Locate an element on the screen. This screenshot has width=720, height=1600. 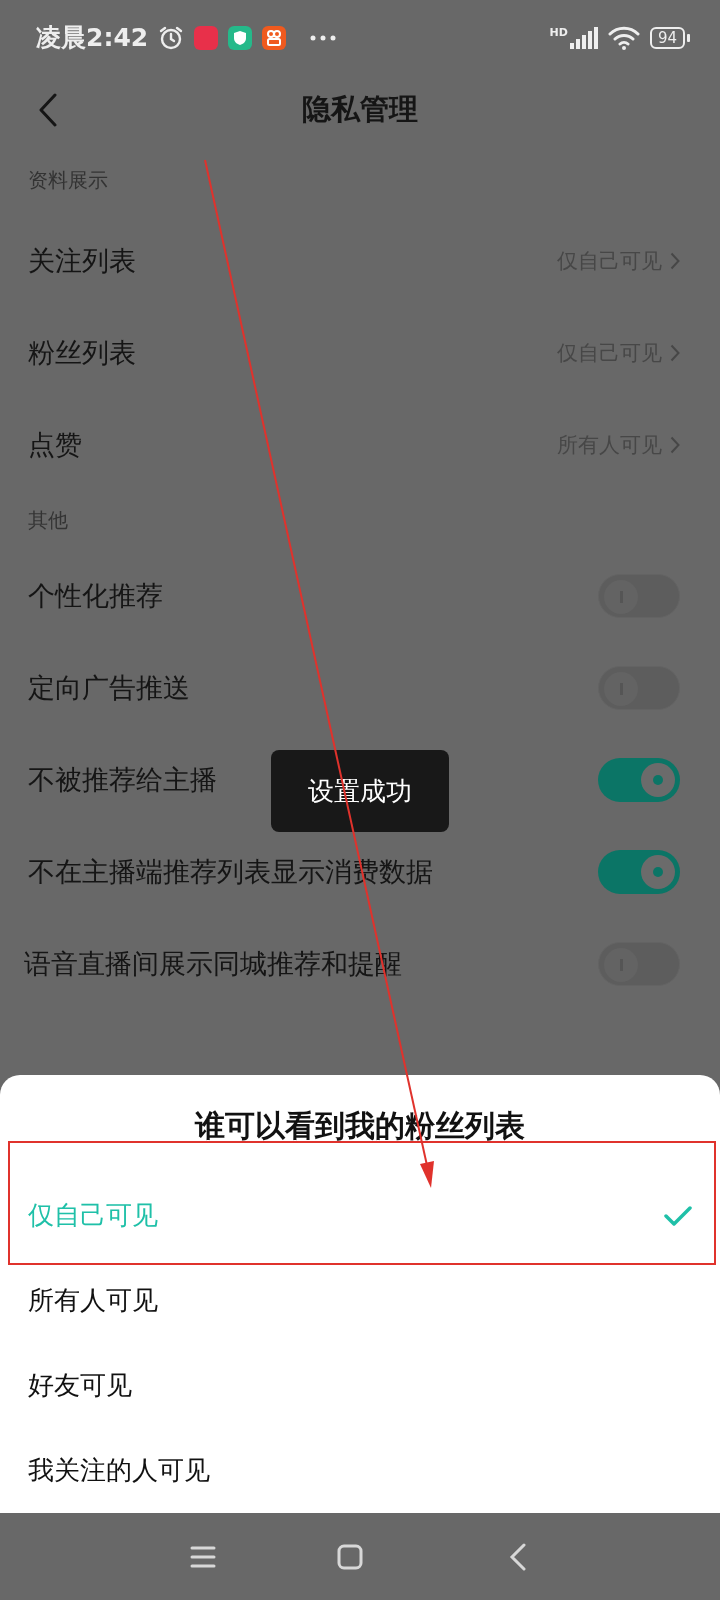
signal-icon is located at coordinates (583, 37).